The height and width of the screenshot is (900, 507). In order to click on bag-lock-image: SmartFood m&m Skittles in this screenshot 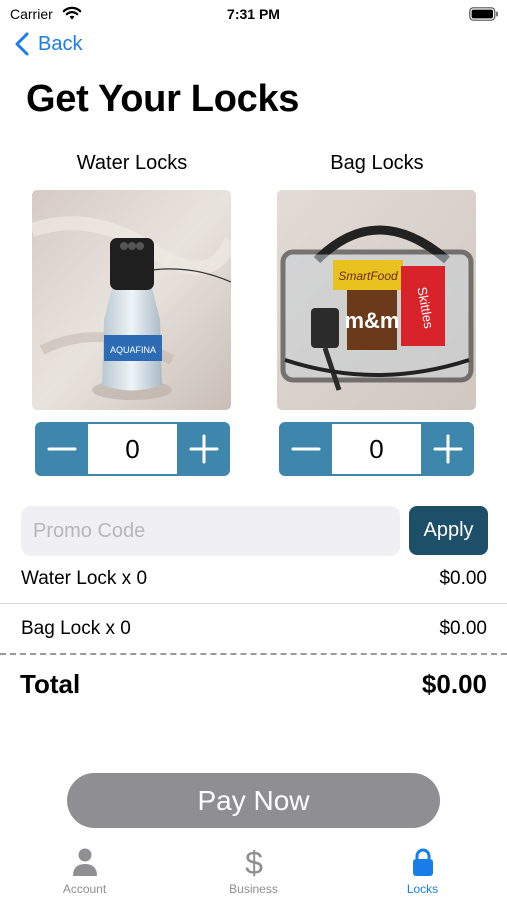, I will do `click(376, 300)`.